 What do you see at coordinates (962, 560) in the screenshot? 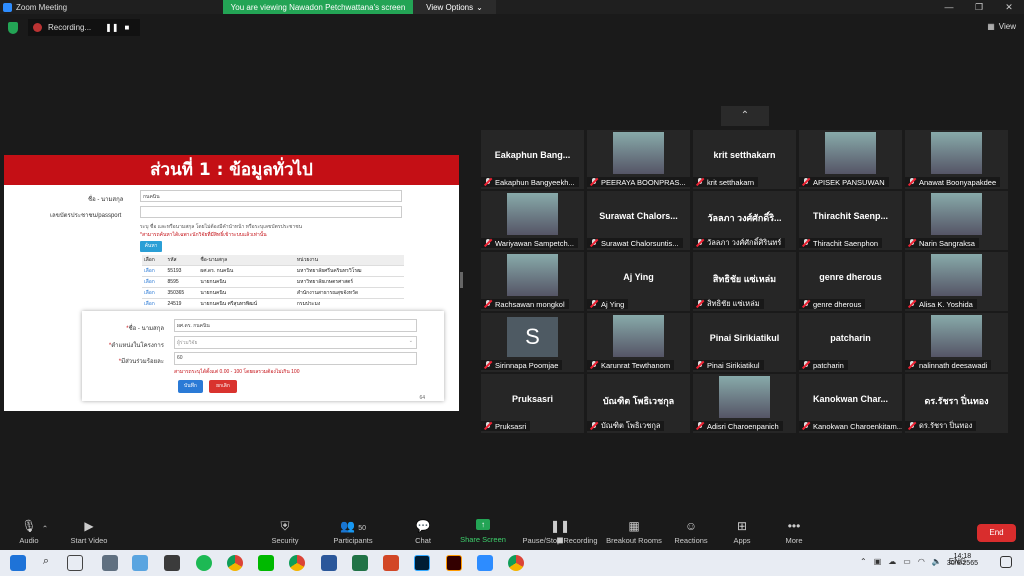
I see `clock: 14:18 30/6/2565` at bounding box center [962, 560].